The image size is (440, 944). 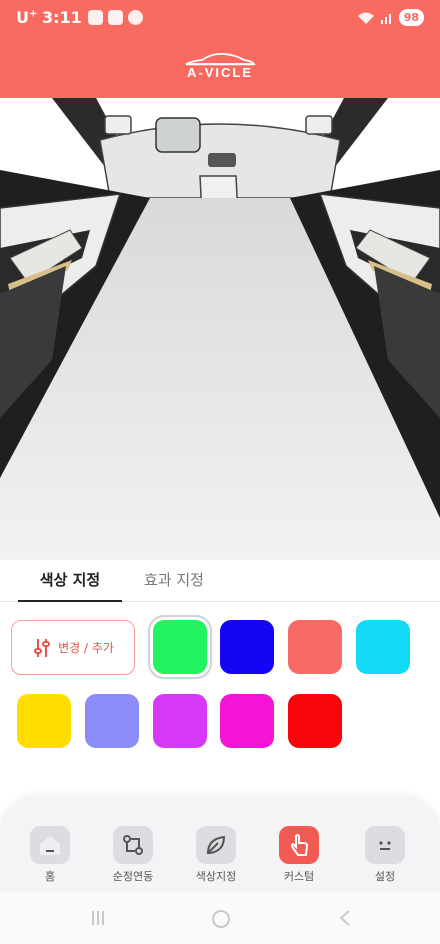 I want to click on edit-add-label: 변경 / 추가, so click(x=86, y=648).